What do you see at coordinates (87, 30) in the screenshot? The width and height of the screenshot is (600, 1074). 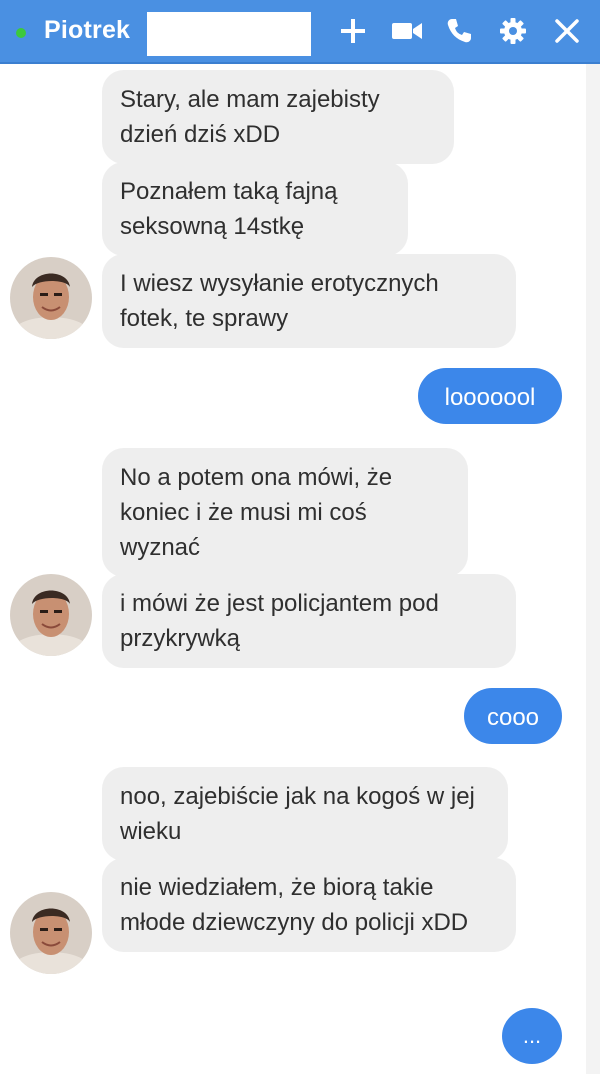 I see `contact-name: Piotrek` at bounding box center [87, 30].